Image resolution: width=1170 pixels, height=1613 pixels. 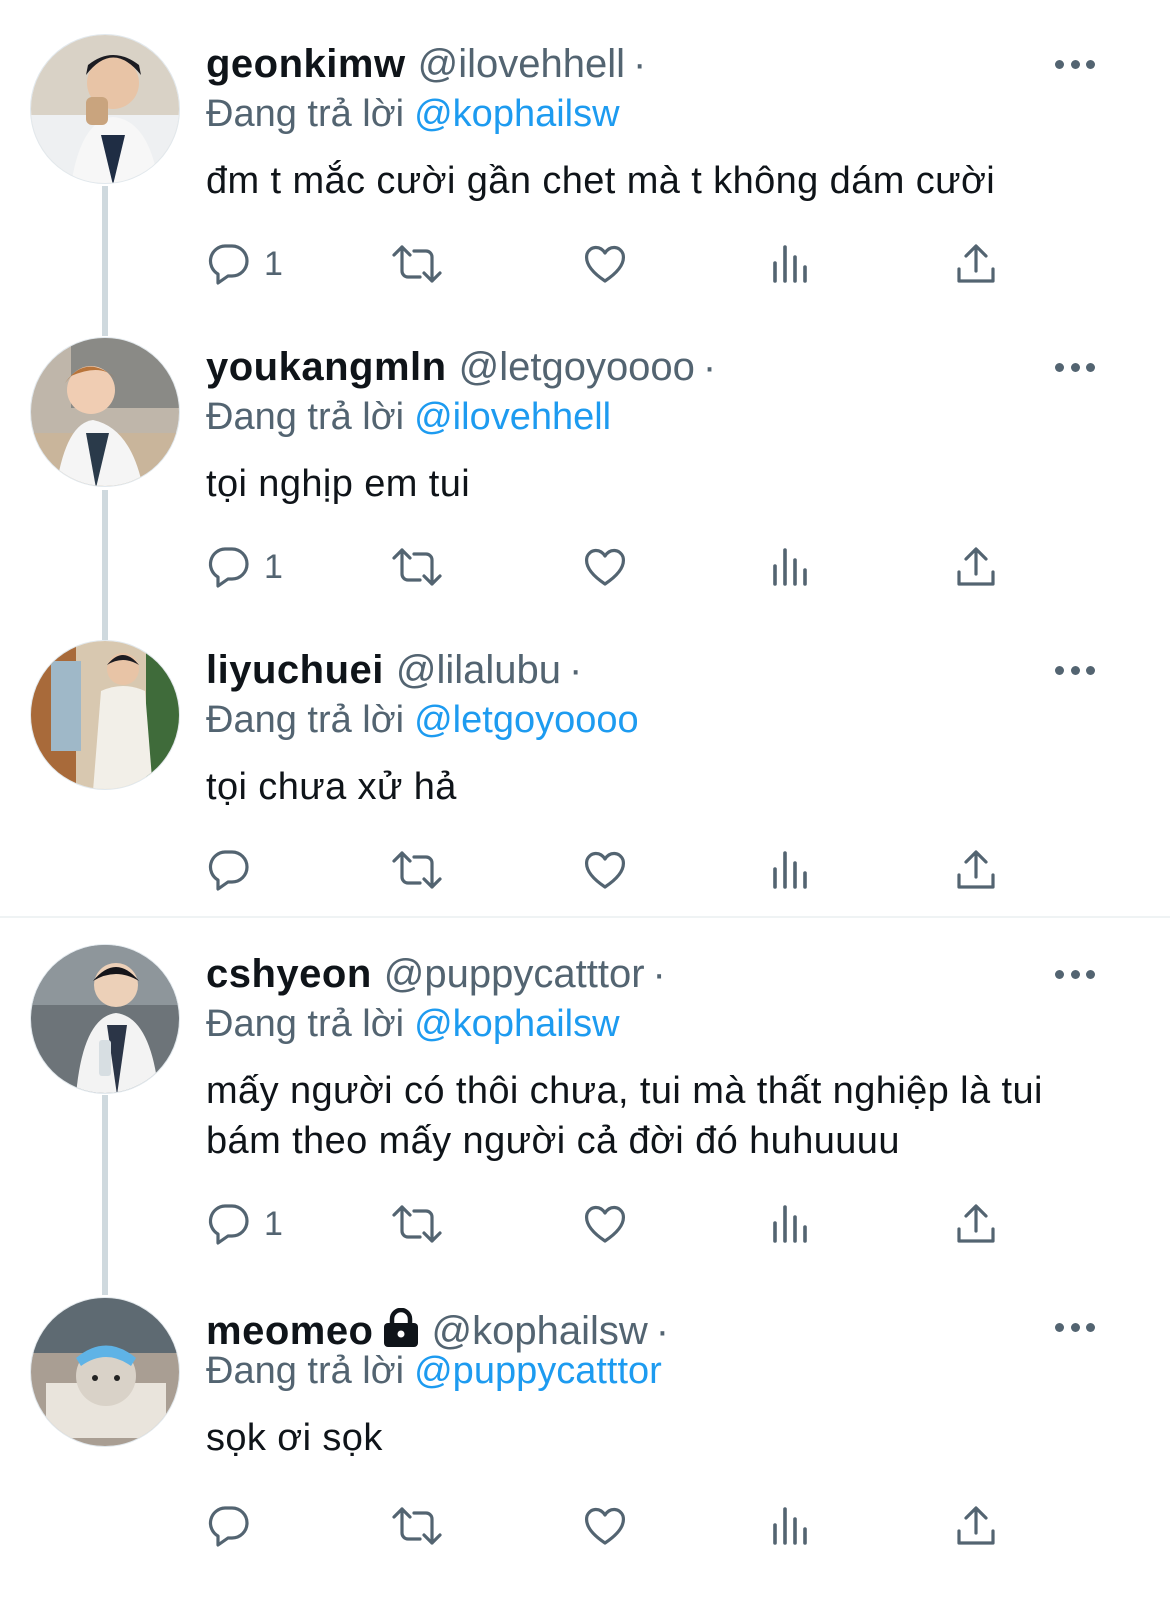 I want to click on tweet-header: cshyeon @puppycatttor ·, so click(x=436, y=974).